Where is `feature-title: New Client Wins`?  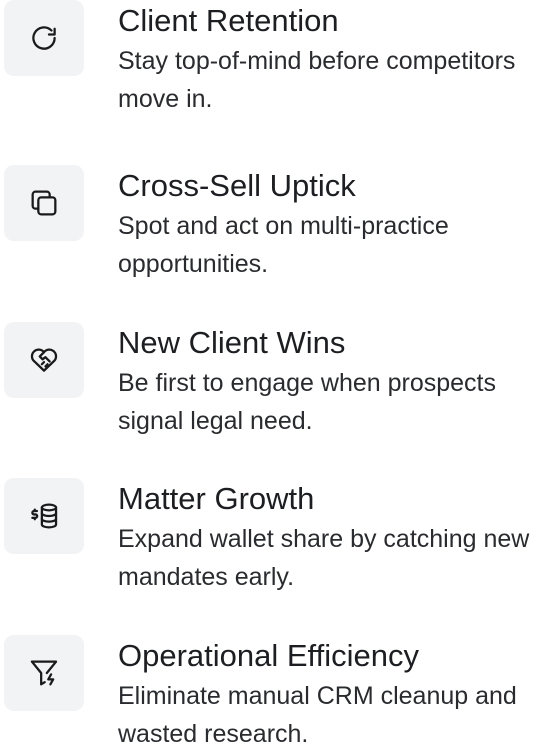
feature-title: New Client Wins is located at coordinates (232, 342).